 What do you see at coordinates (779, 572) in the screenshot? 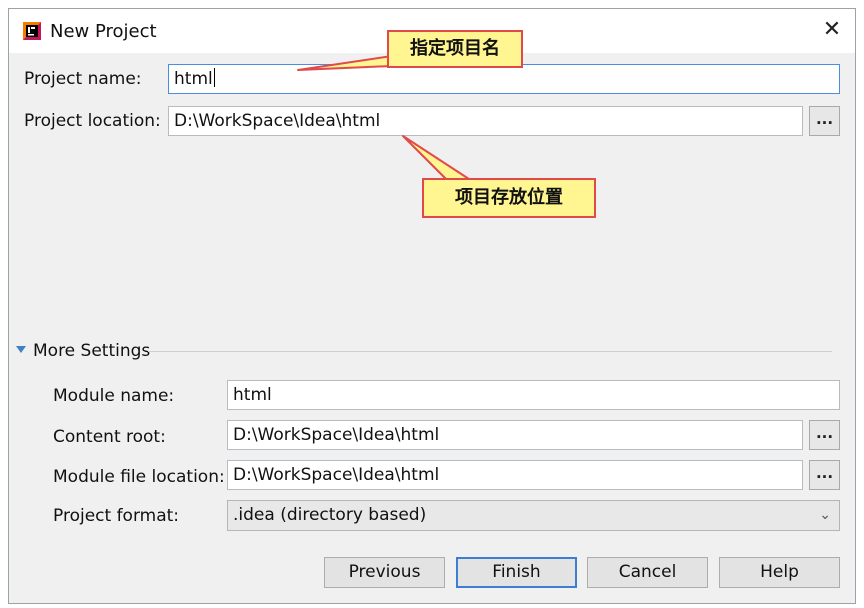
I see `help-button: Help` at bounding box center [779, 572].